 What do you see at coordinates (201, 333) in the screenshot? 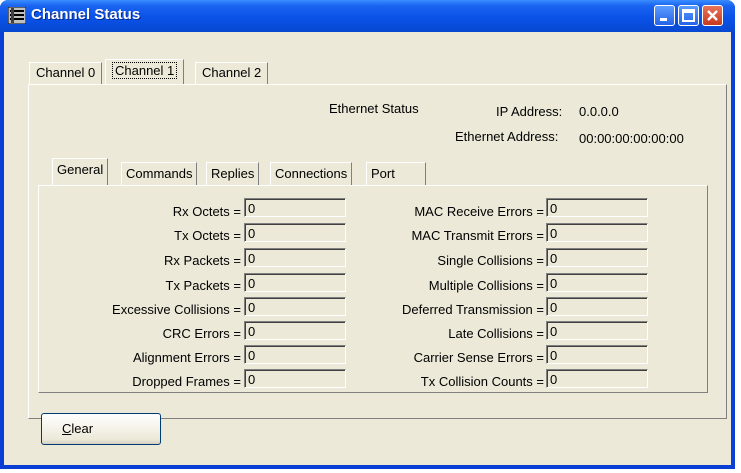
I see `crc-errors-label: CRC Errors =` at bounding box center [201, 333].